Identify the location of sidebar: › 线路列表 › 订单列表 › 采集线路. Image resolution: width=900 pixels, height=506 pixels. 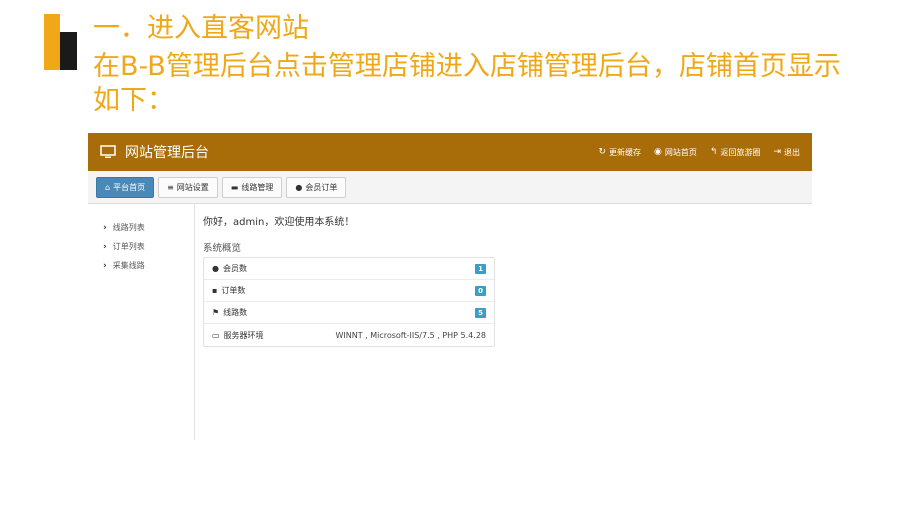
(141, 322).